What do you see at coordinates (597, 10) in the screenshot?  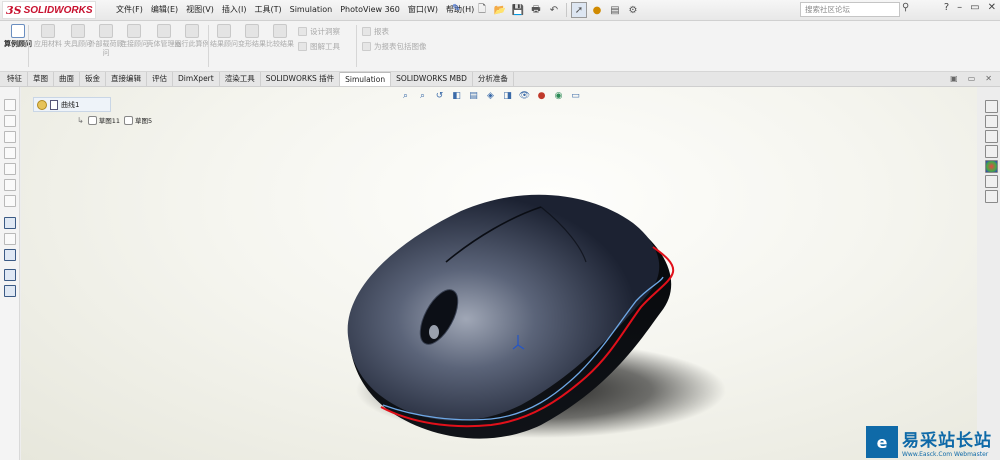 I see `traffic-light-icon: ●` at bounding box center [597, 10].